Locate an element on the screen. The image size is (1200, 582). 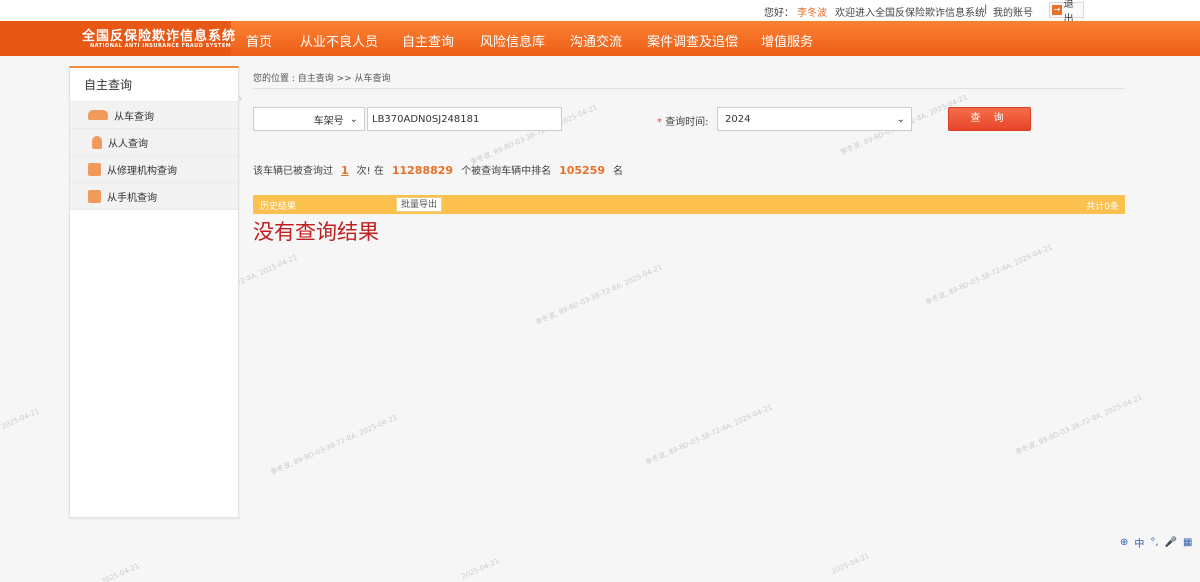
sidebar-item-label: 从车查询 is located at coordinates (134, 117).